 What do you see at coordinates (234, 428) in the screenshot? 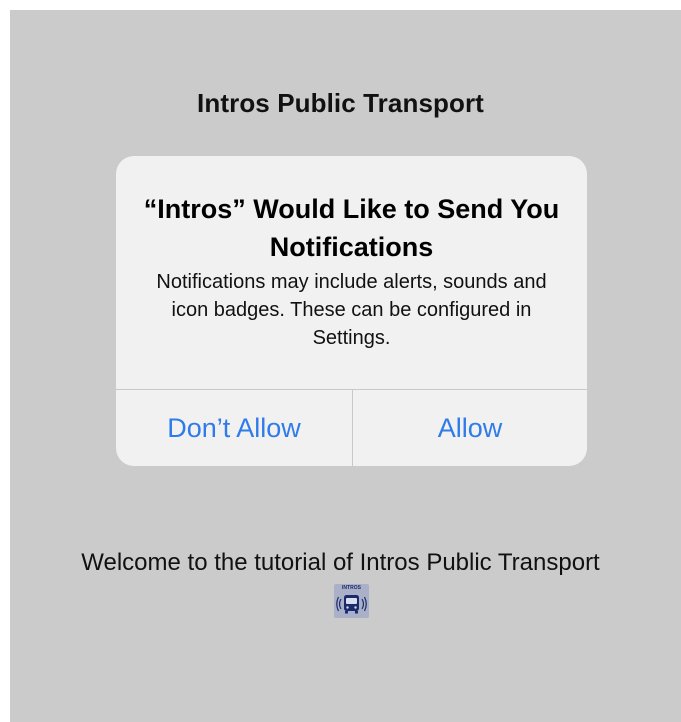
I see `dont-allow-button: Don’t Allow` at bounding box center [234, 428].